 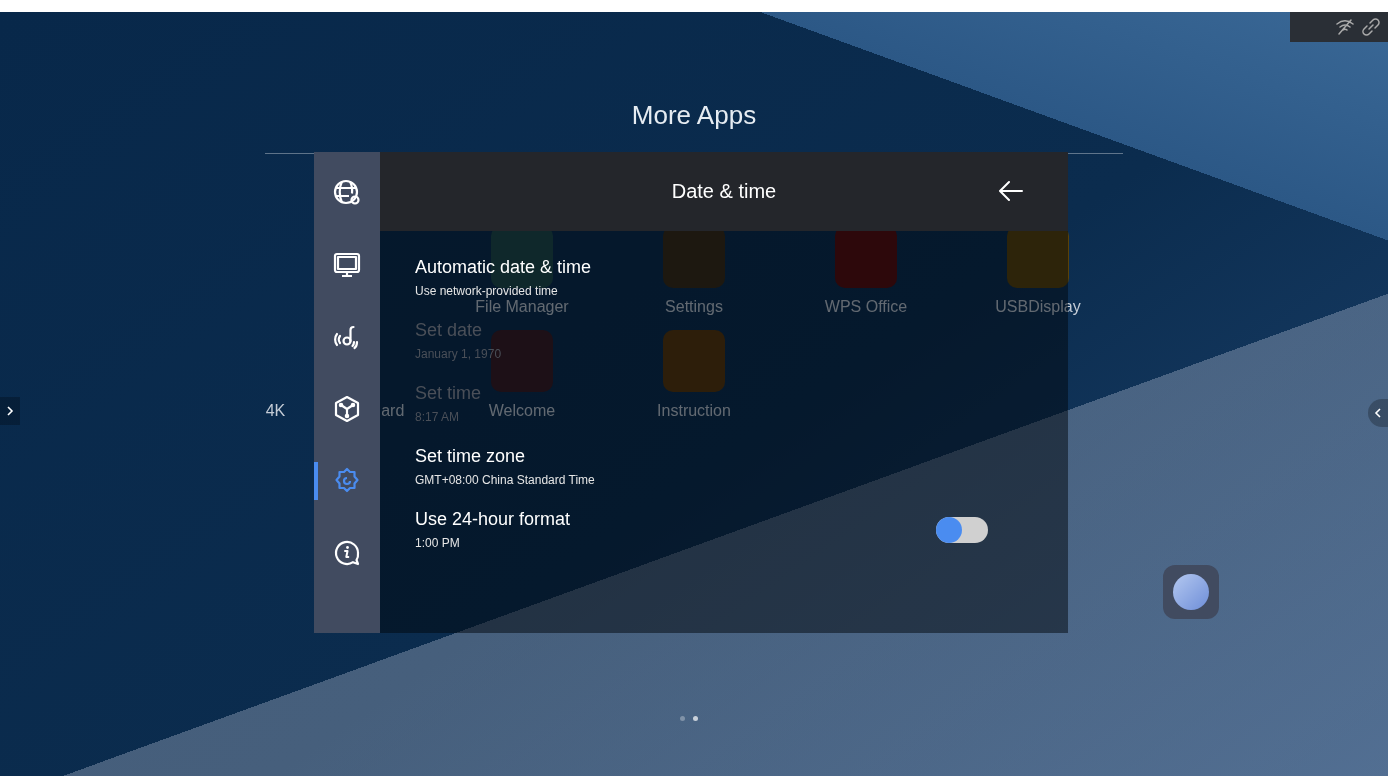 I want to click on app-label: USBDisplay, so click(x=1038, y=307).